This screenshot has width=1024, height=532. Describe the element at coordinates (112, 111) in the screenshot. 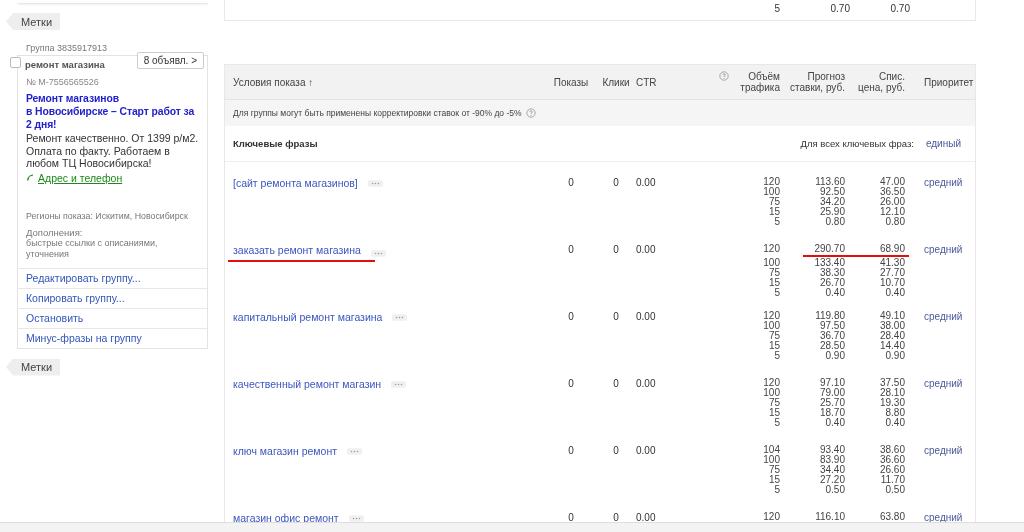

I see `ad-title: Ремонт магазинов в Новосибирске – Старт работ за 2 дня!` at that location.